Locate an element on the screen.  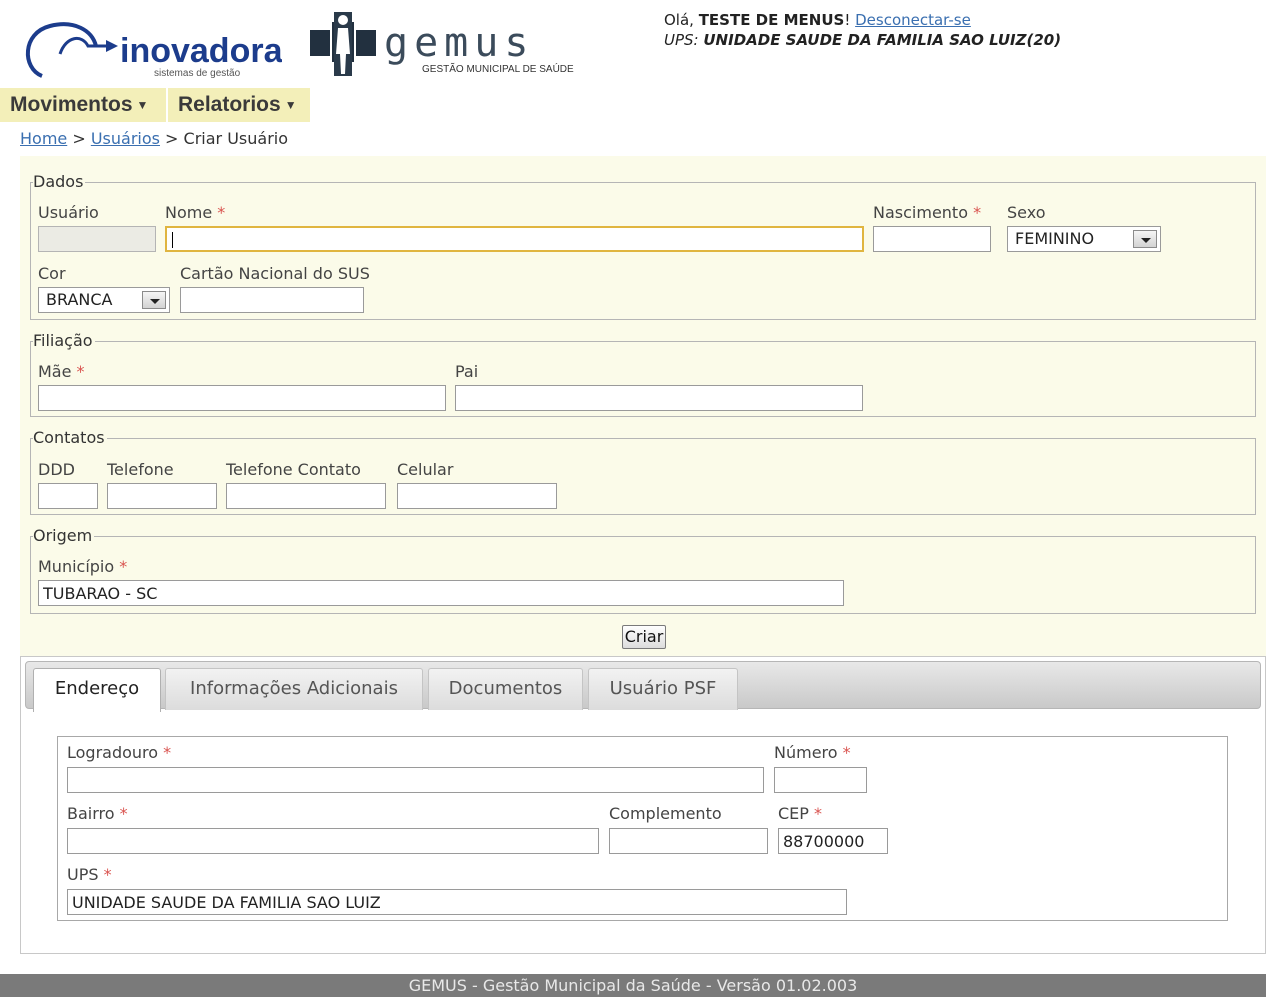
label-numero: Número * is located at coordinates (812, 753).